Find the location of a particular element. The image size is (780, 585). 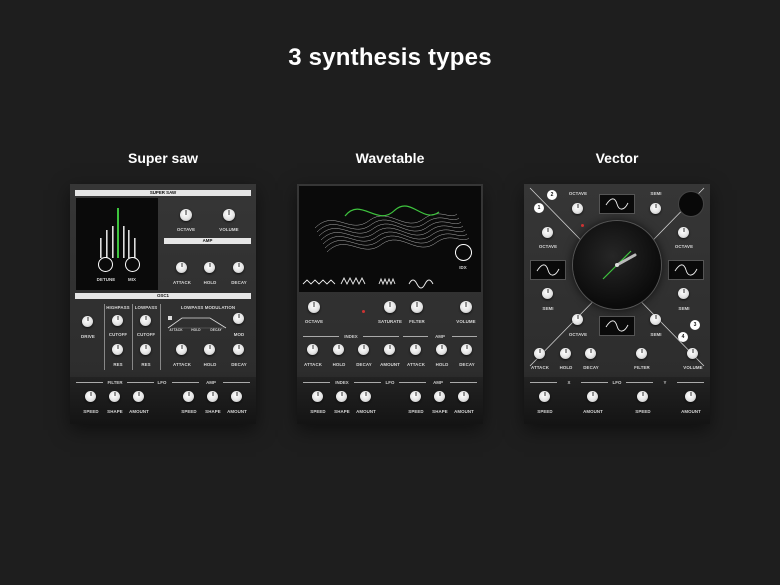

saturate-knob is located at coordinates (390, 307).